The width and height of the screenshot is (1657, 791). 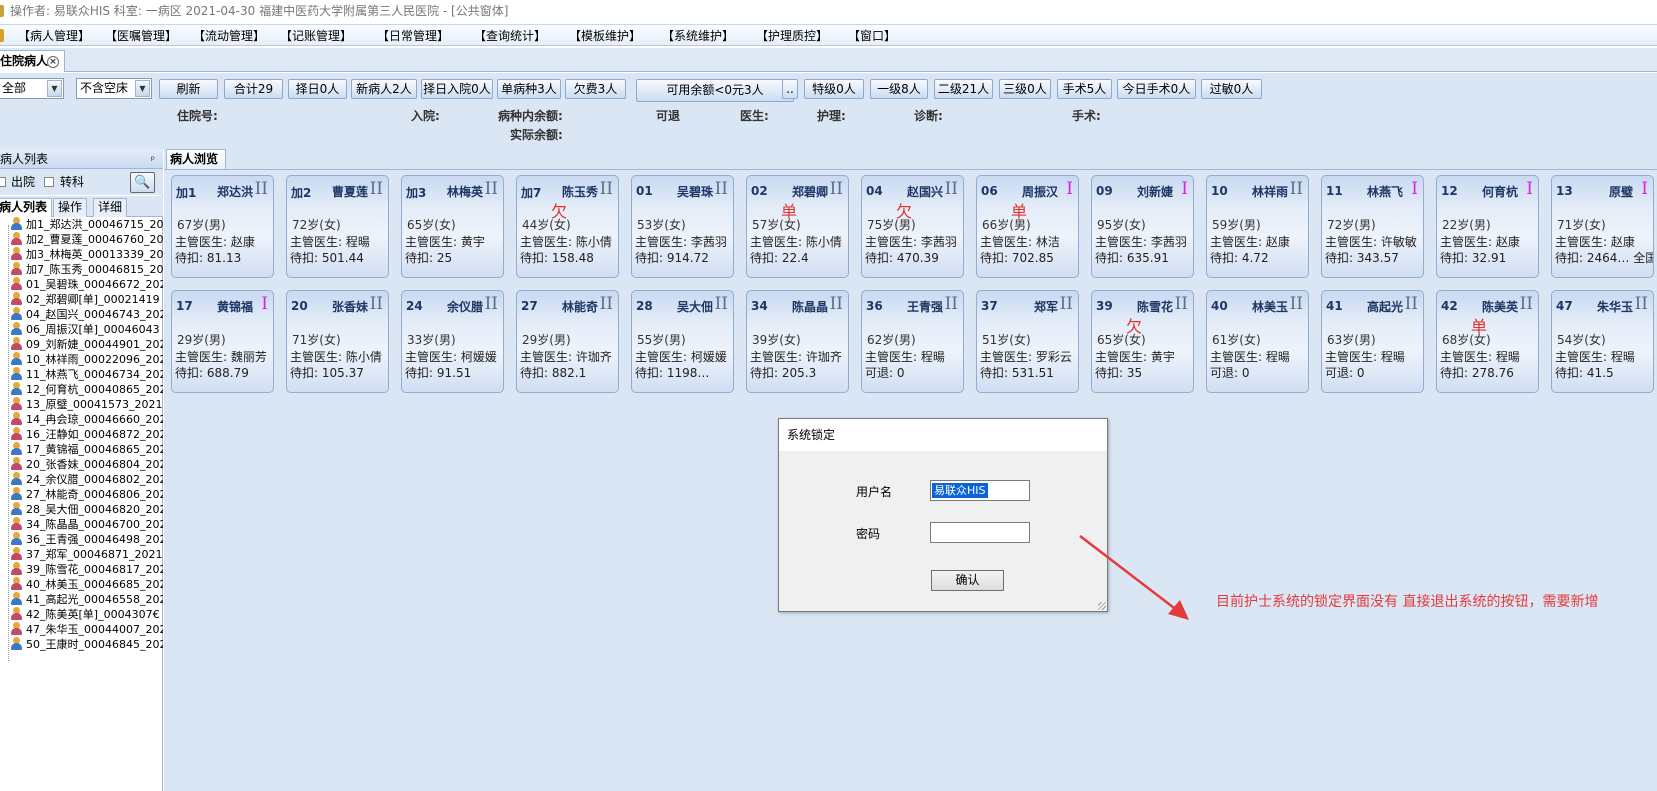 I want to click on patient-card: 40 林美玉 II 61岁(女) 主管医生: 程暘 可退: 0, so click(x=1257, y=341).